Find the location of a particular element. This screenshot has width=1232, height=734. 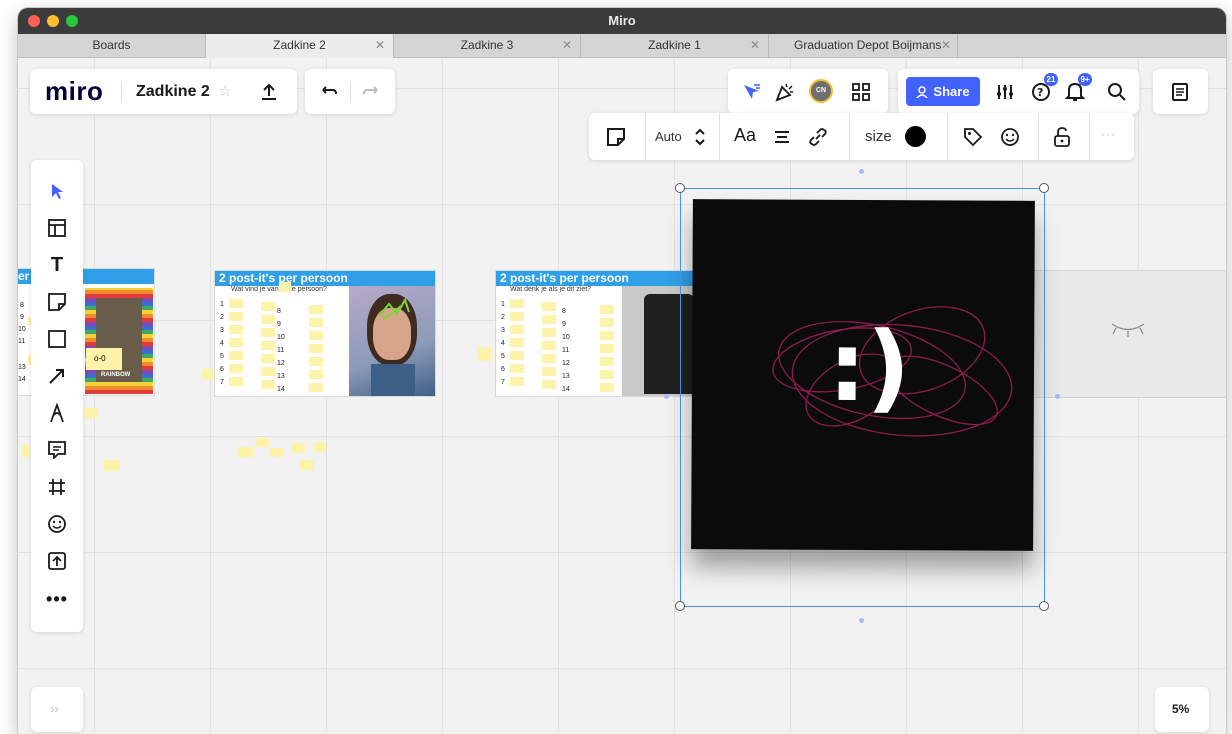

text-icon: T is located at coordinates (57, 265).